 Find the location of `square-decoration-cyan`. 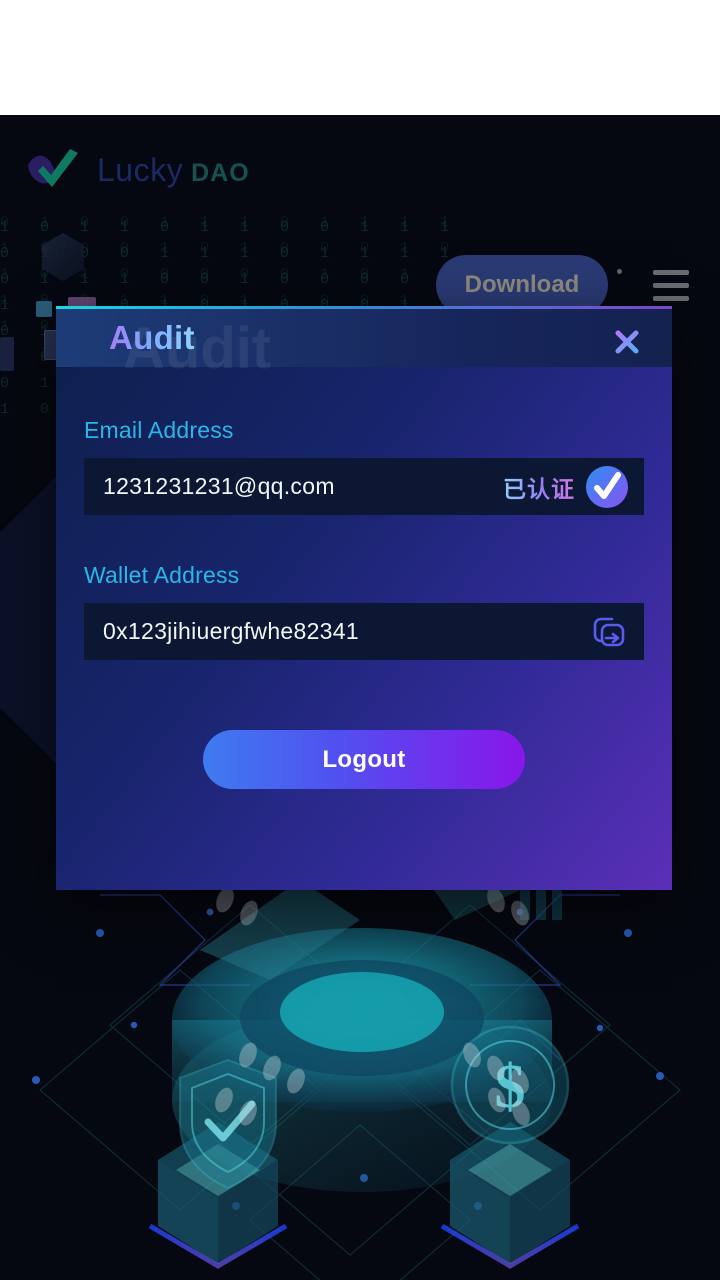

square-decoration-cyan is located at coordinates (44, 309).